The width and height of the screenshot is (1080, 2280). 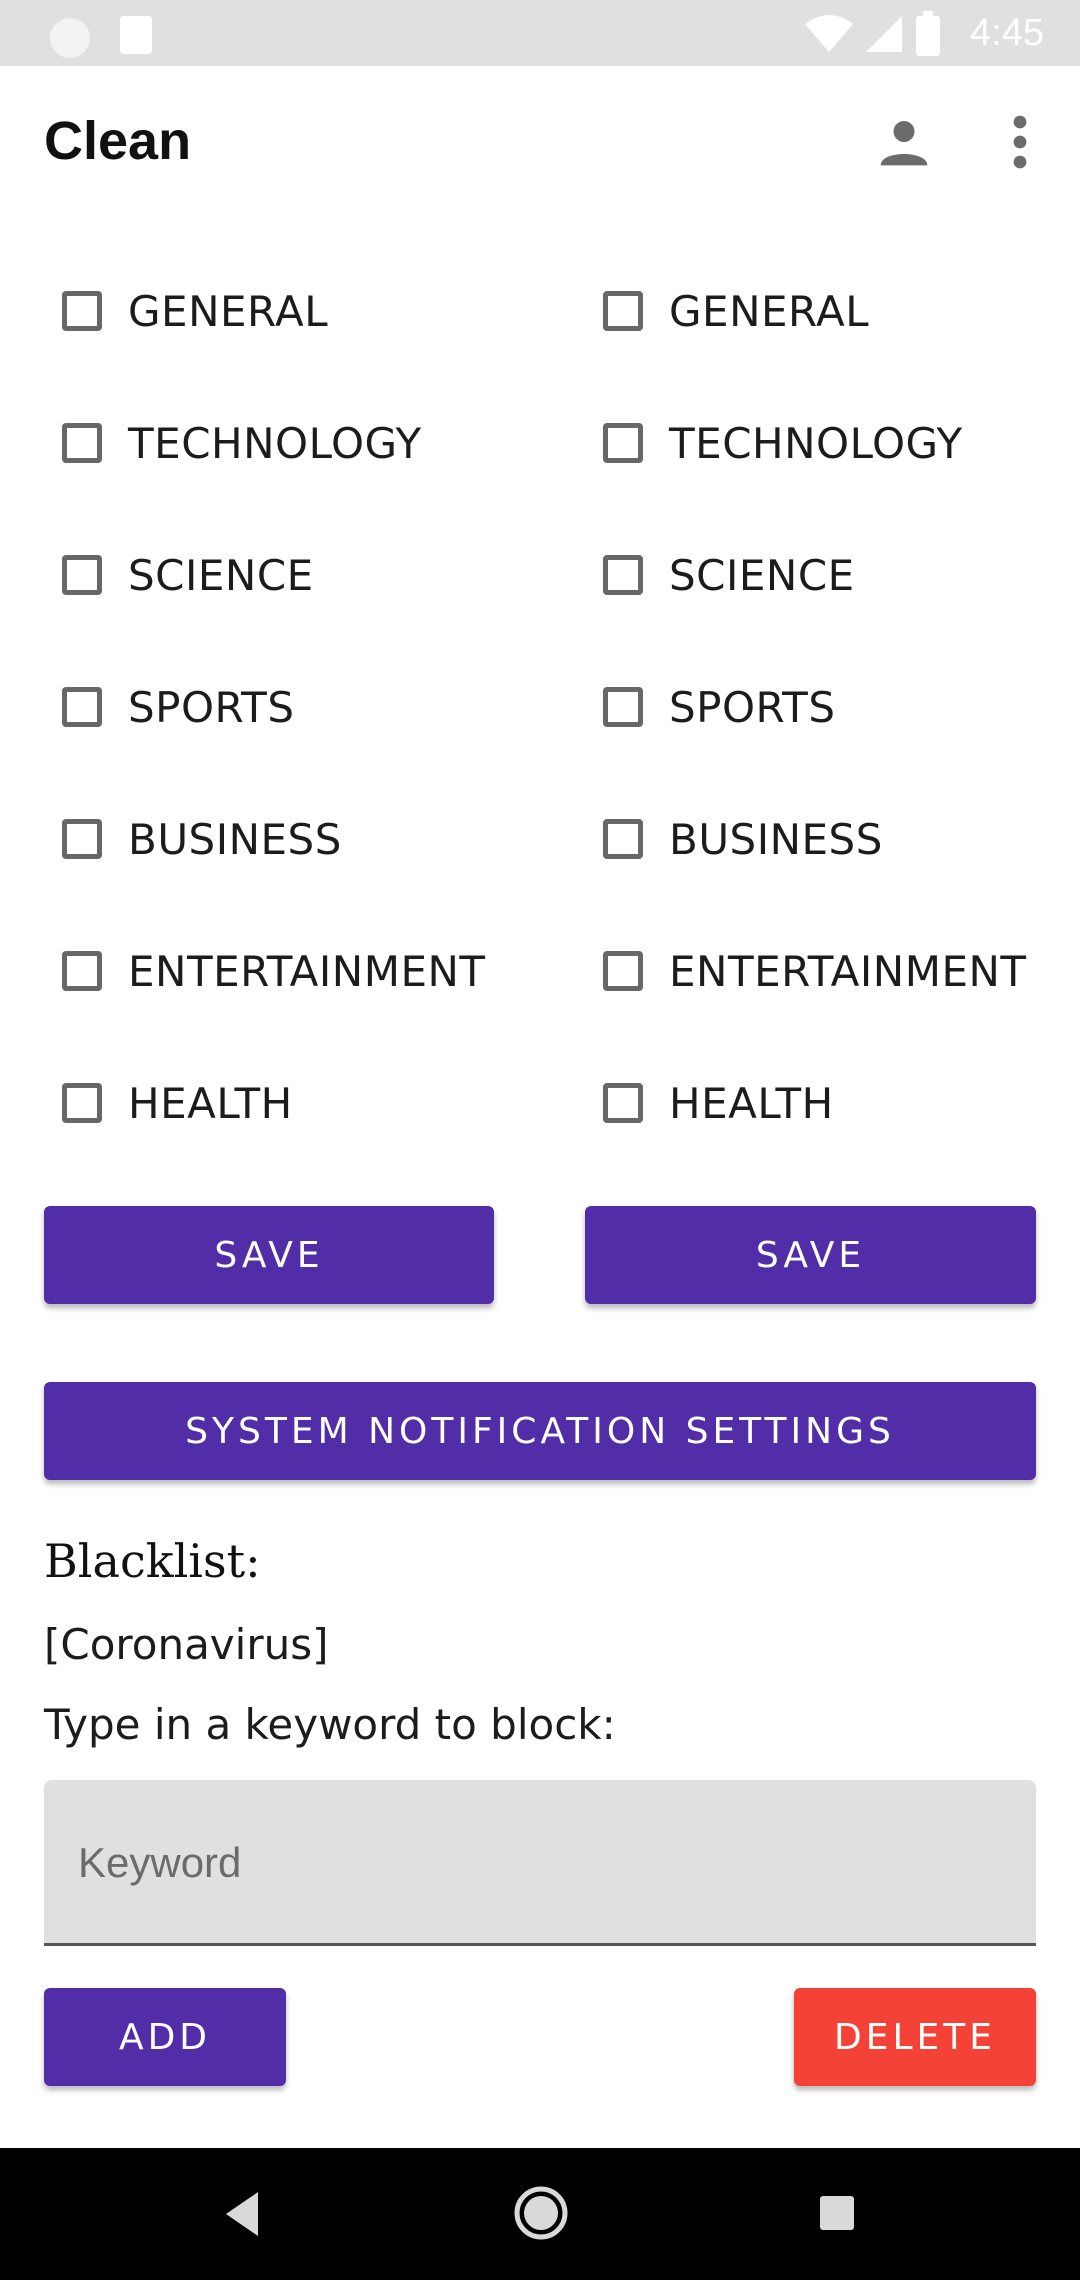 I want to click on recents-icon, so click(x=837, y=2213).